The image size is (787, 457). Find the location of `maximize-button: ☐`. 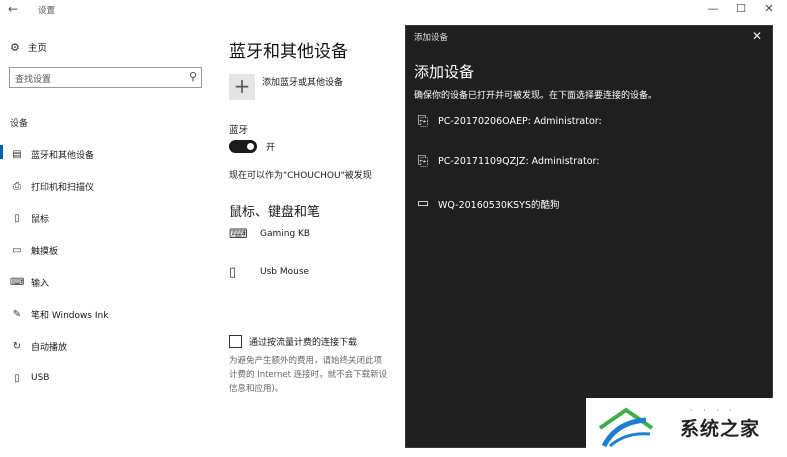

maximize-button: ☐ is located at coordinates (741, 8).